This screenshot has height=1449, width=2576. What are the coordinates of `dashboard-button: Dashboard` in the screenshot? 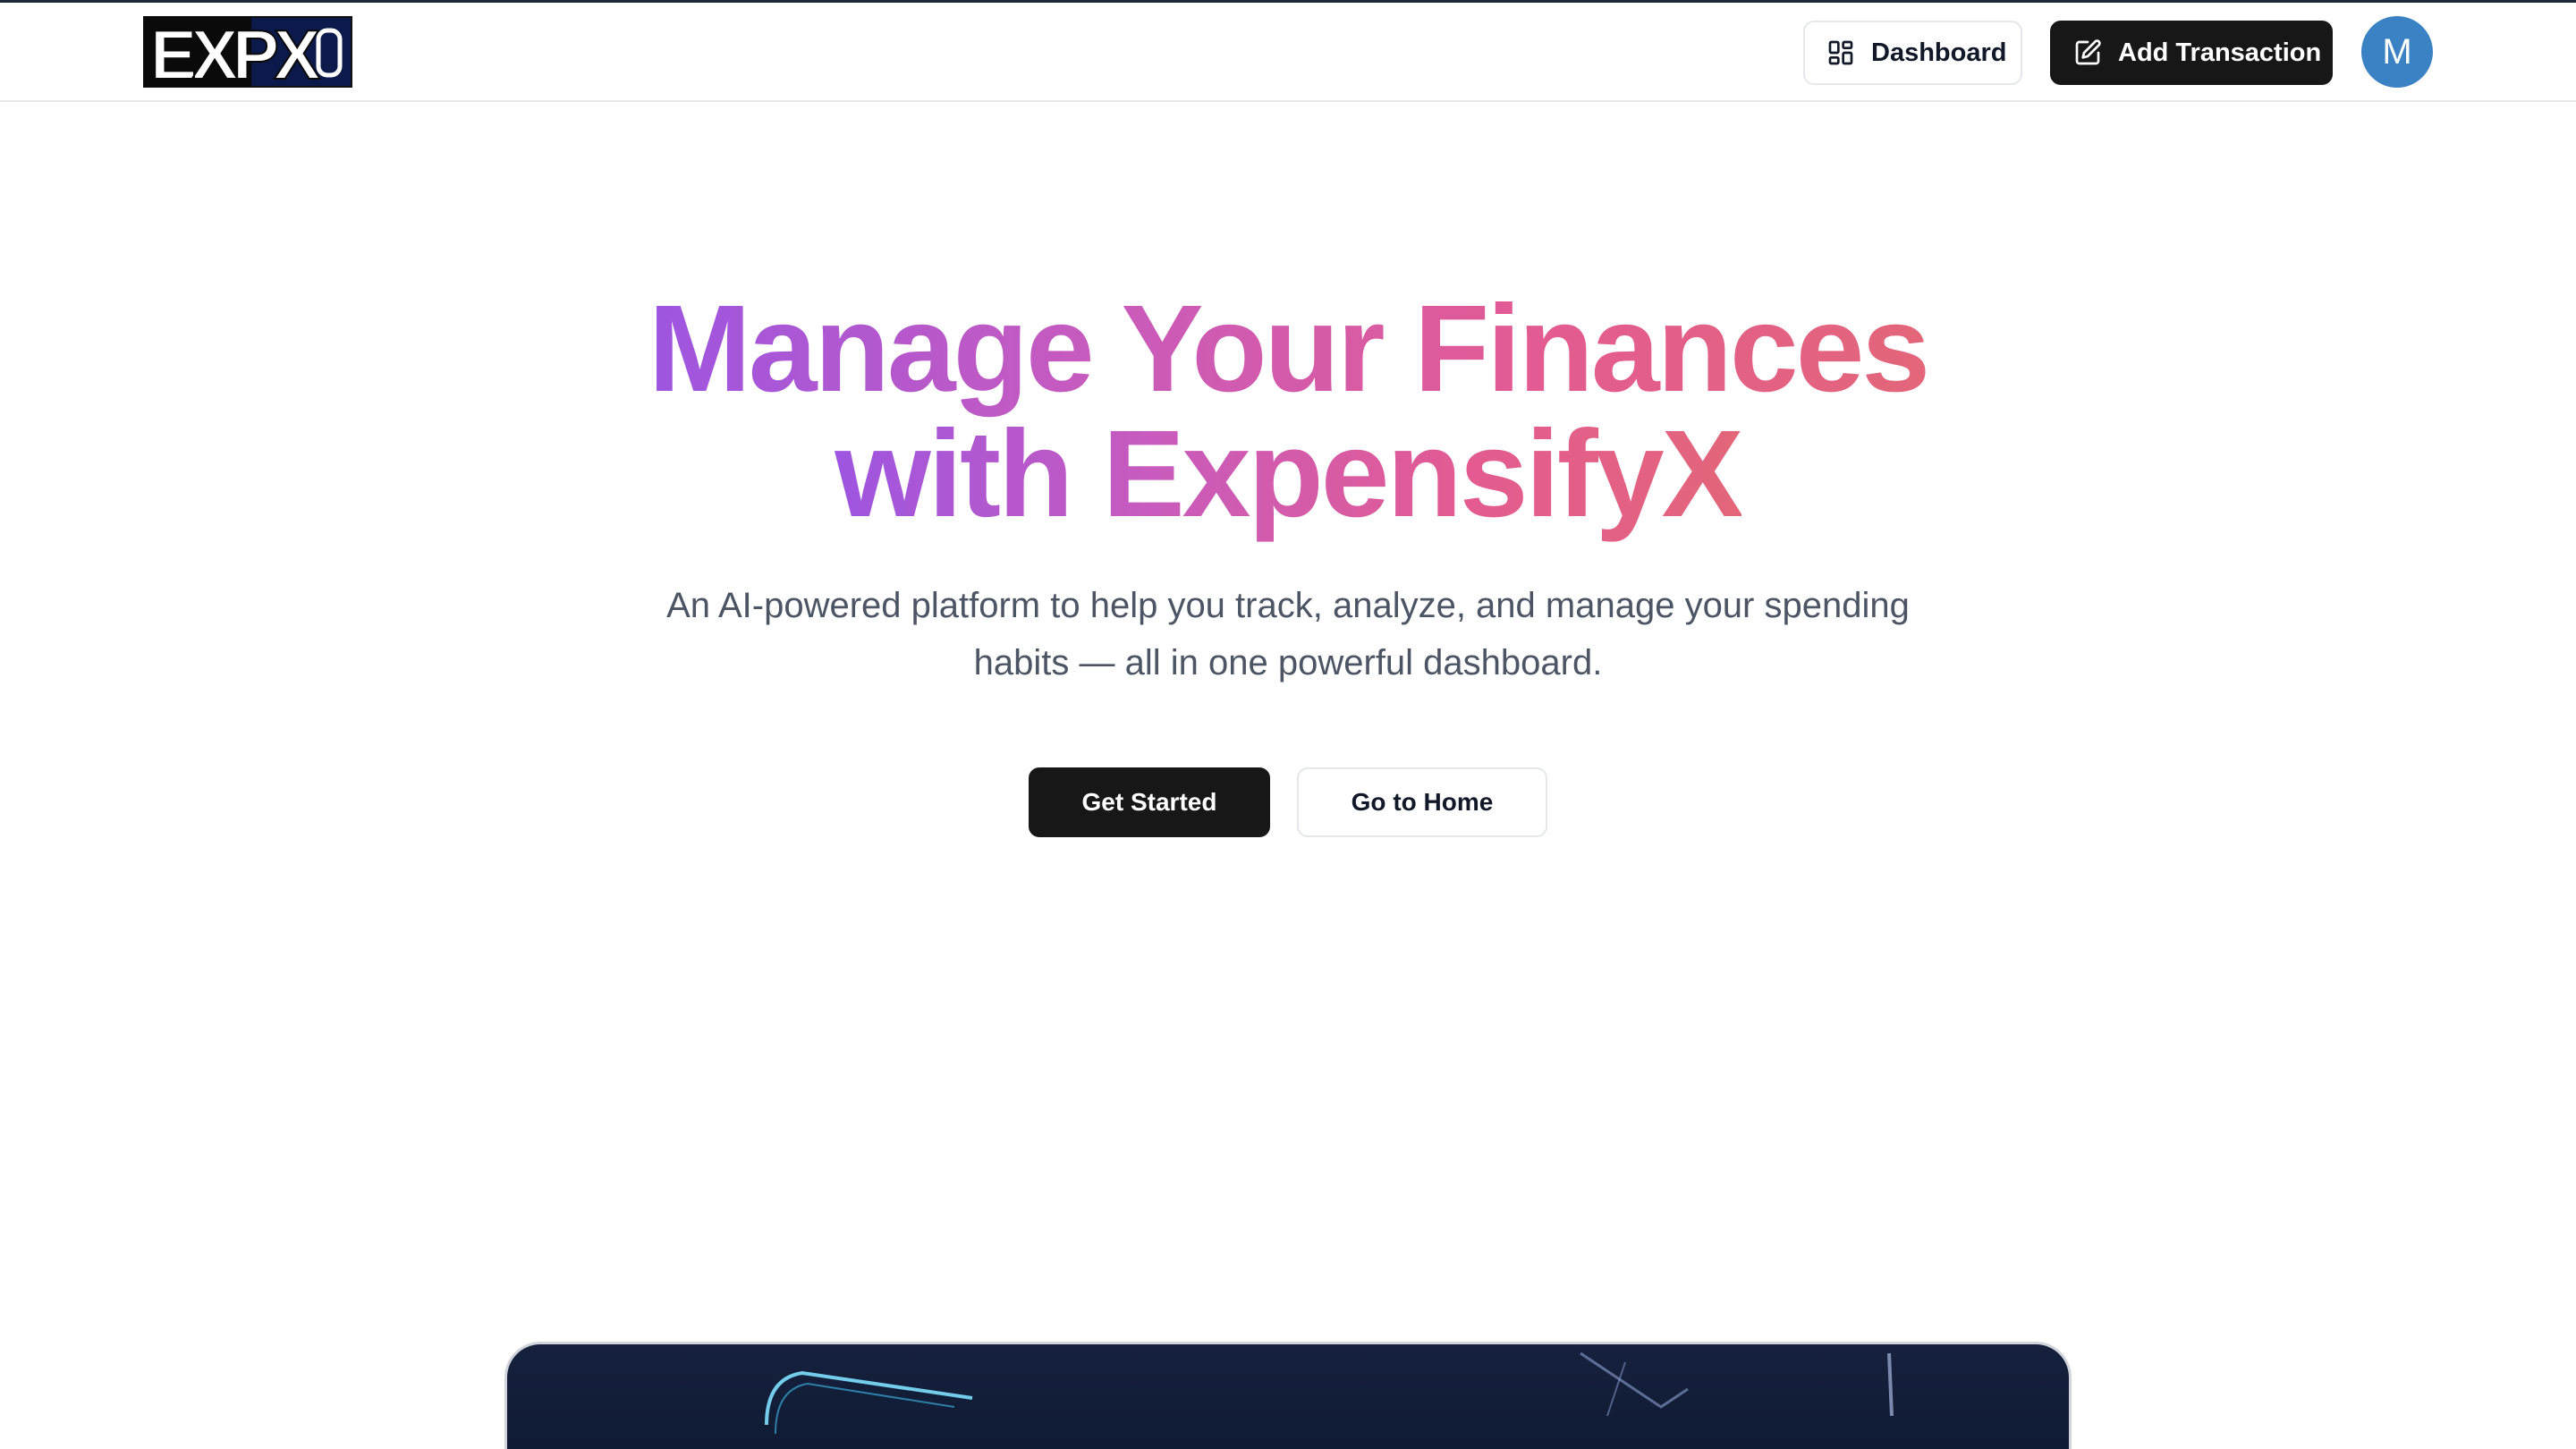 It's located at (1912, 53).